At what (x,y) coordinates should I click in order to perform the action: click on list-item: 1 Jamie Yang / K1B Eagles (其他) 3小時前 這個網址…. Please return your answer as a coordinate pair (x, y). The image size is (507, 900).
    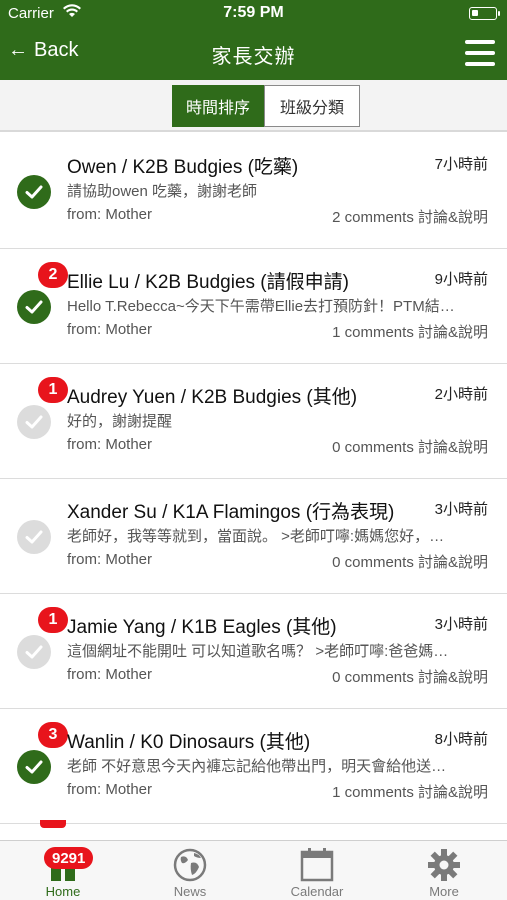
    Looking at the image, I should click on (253, 651).